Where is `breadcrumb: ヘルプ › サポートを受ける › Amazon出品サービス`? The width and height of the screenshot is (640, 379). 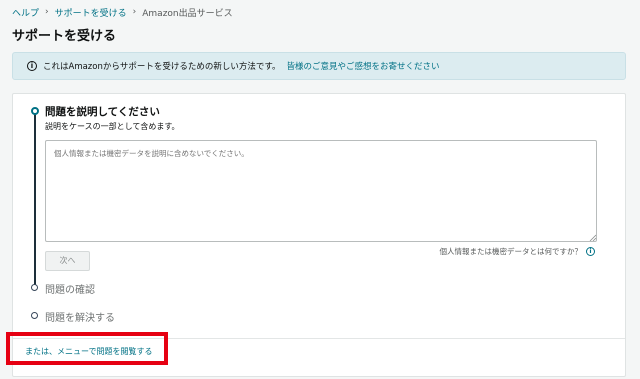
breadcrumb: ヘルプ › サポートを受ける › Amazon出品サービス is located at coordinates (122, 12).